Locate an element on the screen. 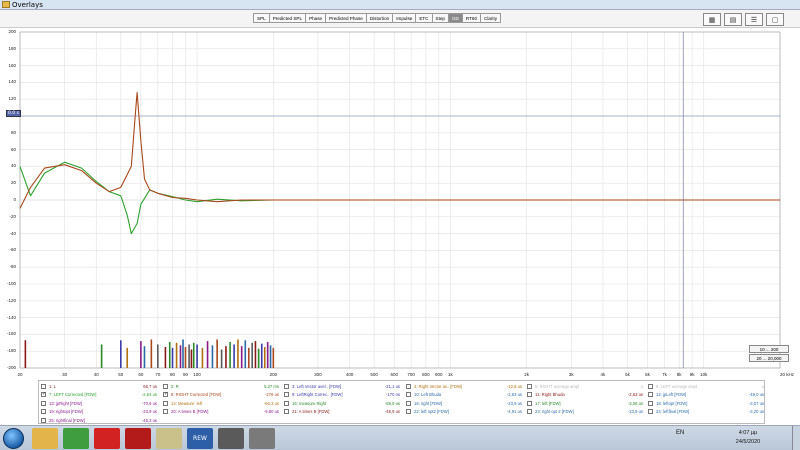 Image resolution: width=800 pixels, height=450 pixels. tab-gd: GD is located at coordinates (455, 18).